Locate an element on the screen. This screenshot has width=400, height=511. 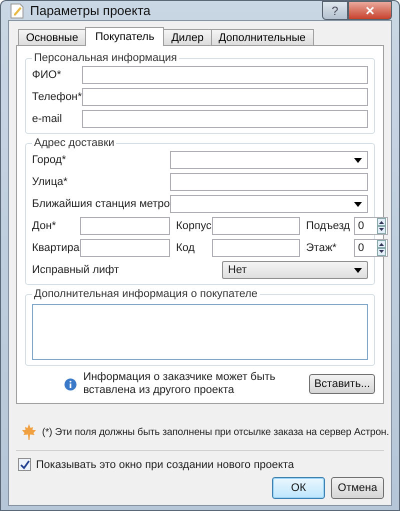
text-area is located at coordinates (200, 332).